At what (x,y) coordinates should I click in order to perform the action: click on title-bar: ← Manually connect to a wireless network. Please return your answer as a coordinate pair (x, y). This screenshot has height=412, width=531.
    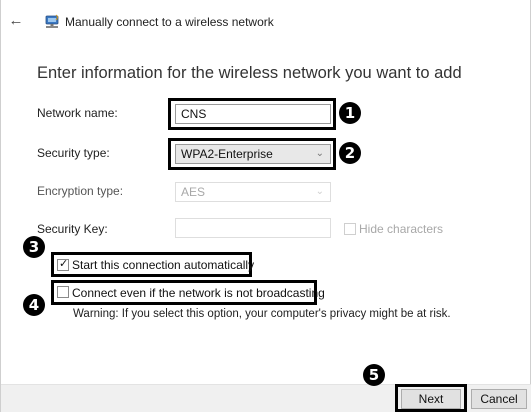
    Looking at the image, I should click on (266, 21).